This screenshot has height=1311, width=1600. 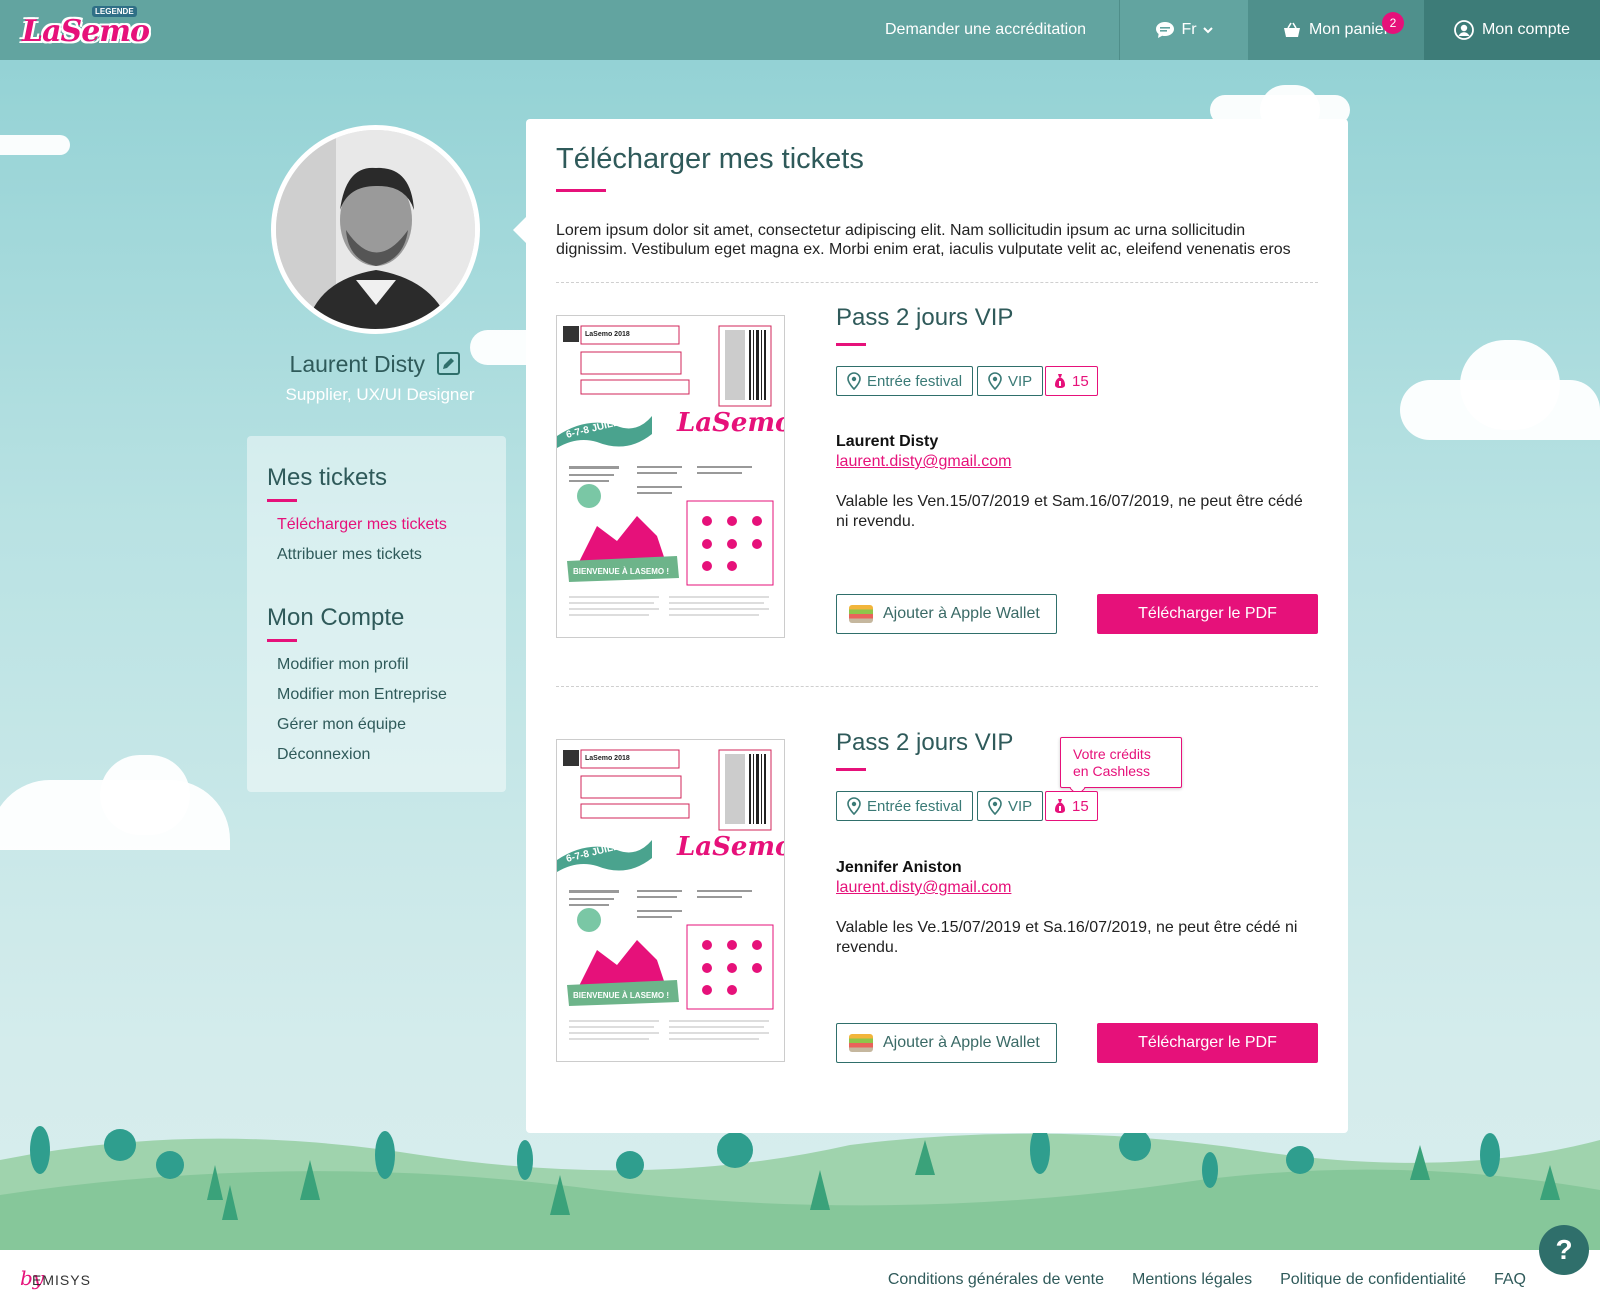 I want to click on pencil-edit-icon, so click(x=449, y=363).